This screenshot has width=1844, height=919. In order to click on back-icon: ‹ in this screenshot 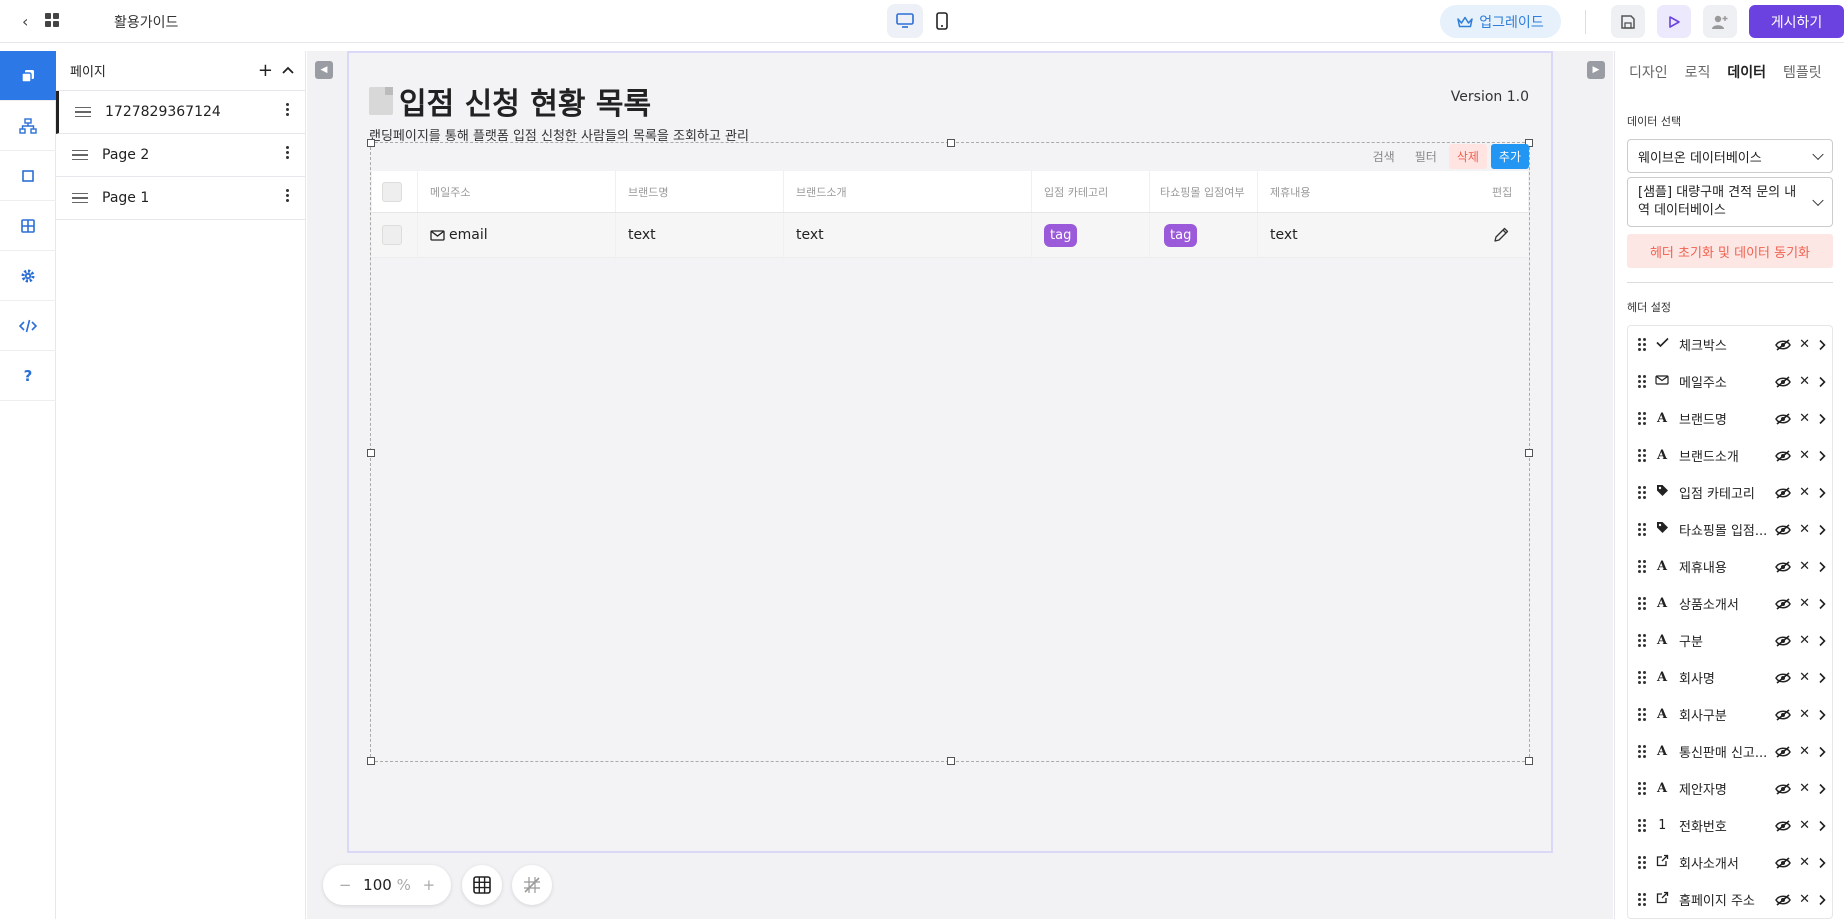, I will do `click(25, 21)`.